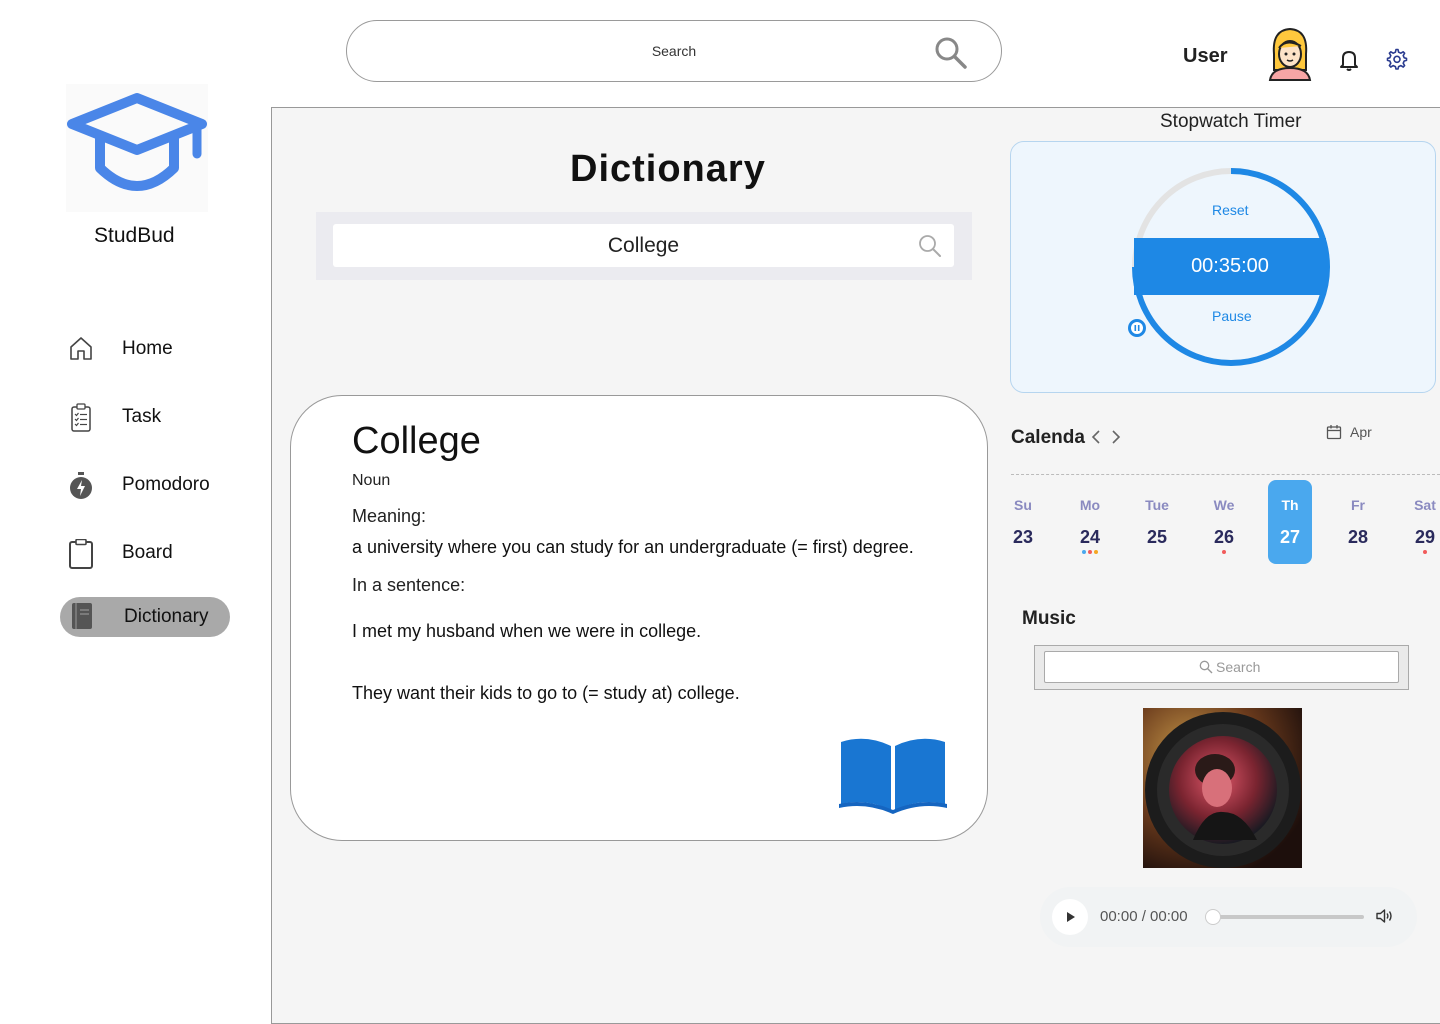 The image size is (1440, 1024). I want to click on book-icon, so click(82, 616).